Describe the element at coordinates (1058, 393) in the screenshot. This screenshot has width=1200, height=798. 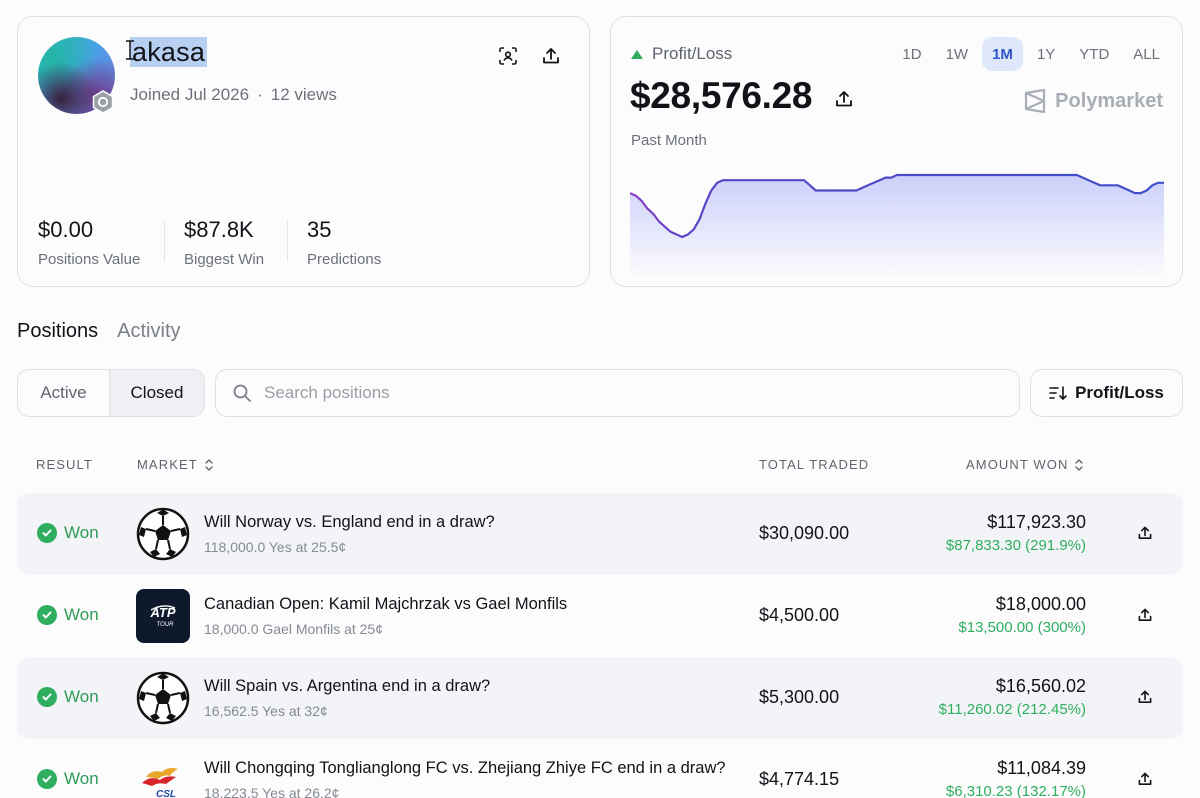
I see `sort-icon` at that location.